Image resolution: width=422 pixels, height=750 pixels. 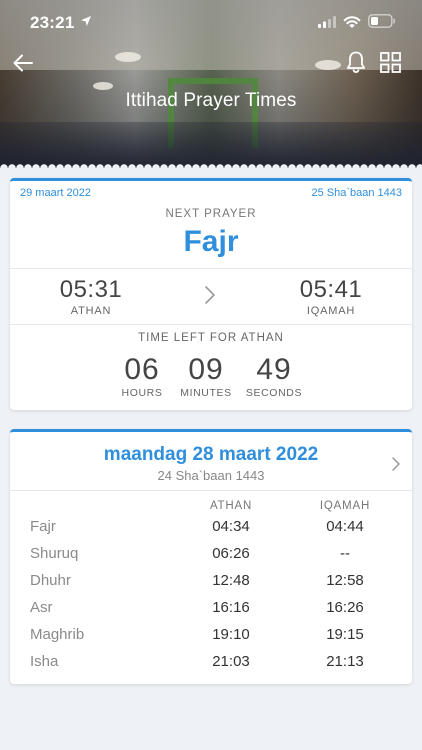 What do you see at coordinates (211, 214) in the screenshot?
I see `next-prayer-label: NEXT PRAYER` at bounding box center [211, 214].